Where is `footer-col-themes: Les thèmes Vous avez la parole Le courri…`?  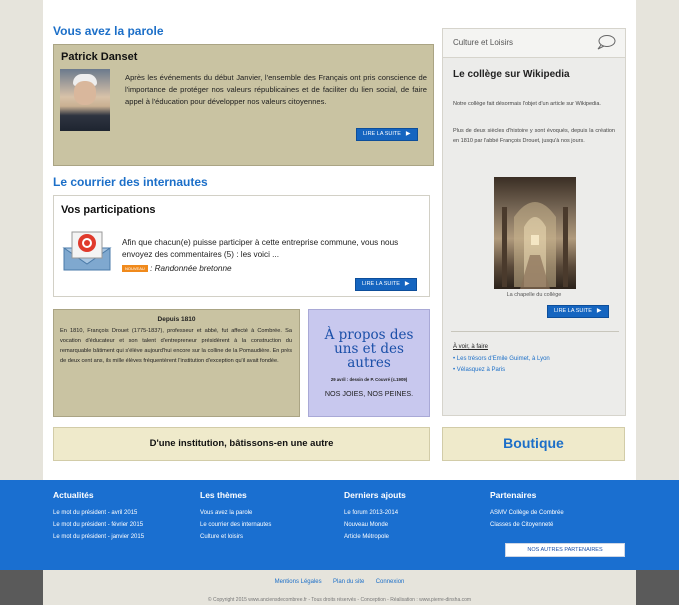
footer-col-themes: Les thèmes Vous avez la parole Le courri… is located at coordinates (235, 518).